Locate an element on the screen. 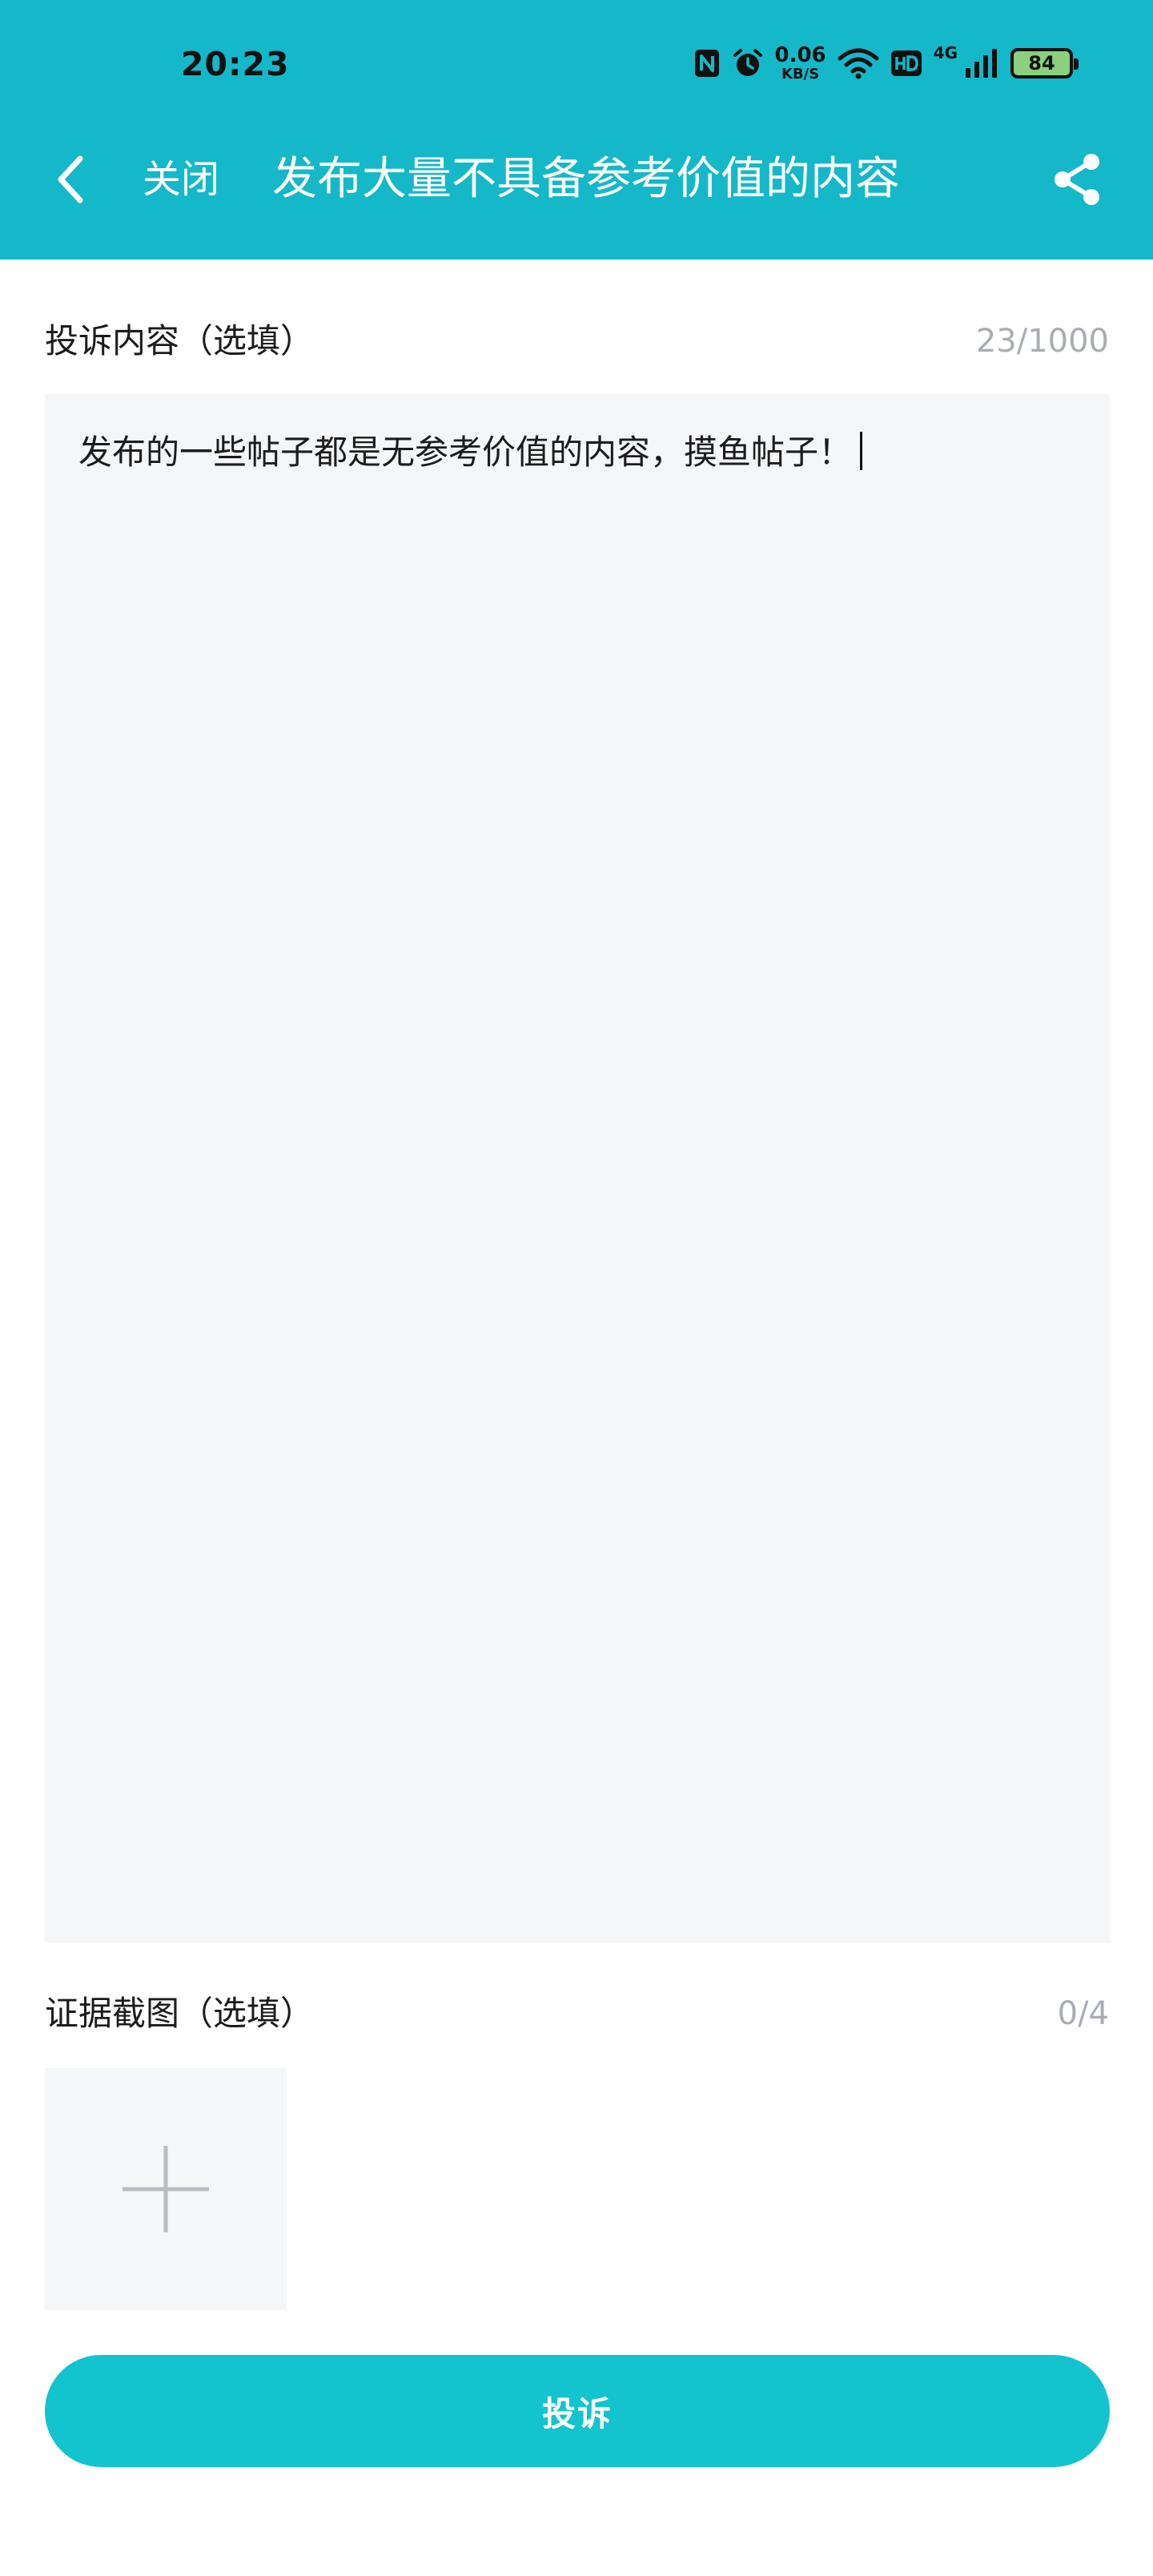  back-button is located at coordinates (70, 179).